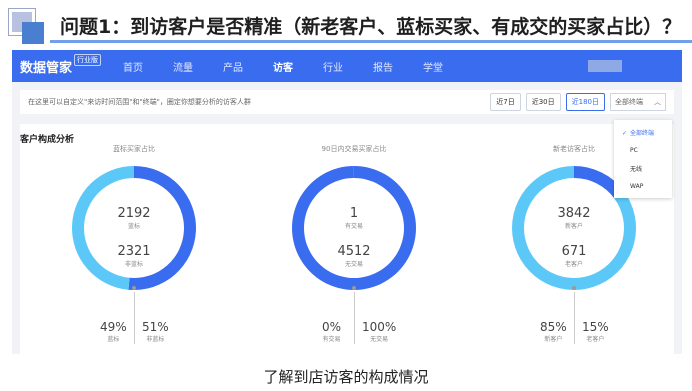  I want to click on chart-blue-label-buyers: 蓝标买家占比 2192 蓝标 2321 非蓝标 49% 蓝标 51% 非蓝标, so click(134, 244).